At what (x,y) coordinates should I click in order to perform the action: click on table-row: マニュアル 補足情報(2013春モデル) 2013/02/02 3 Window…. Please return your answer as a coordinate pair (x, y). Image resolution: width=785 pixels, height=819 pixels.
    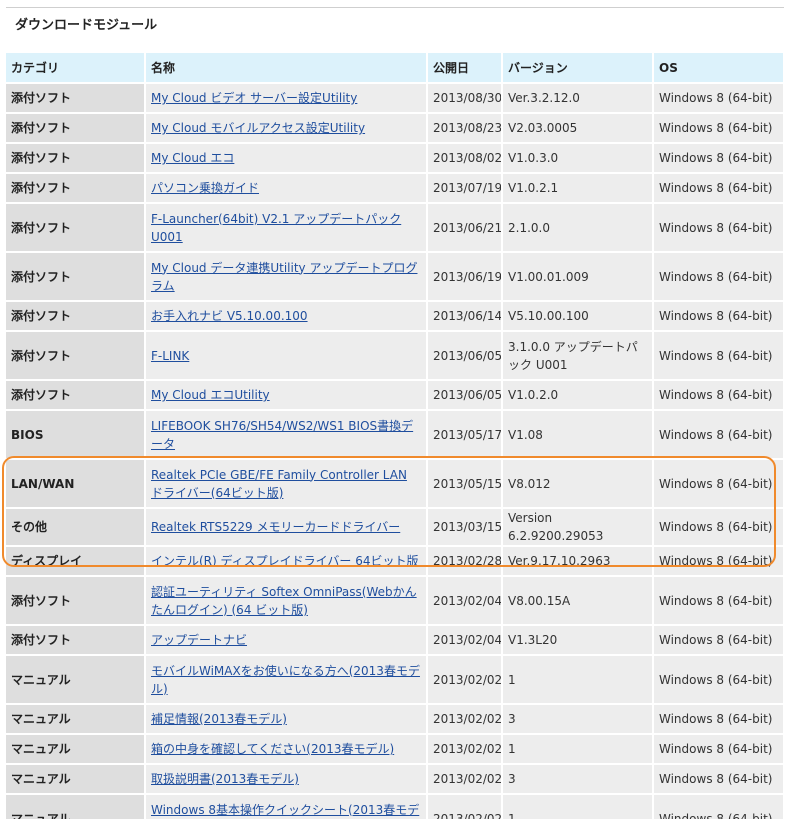
    Looking at the image, I should click on (395, 719).